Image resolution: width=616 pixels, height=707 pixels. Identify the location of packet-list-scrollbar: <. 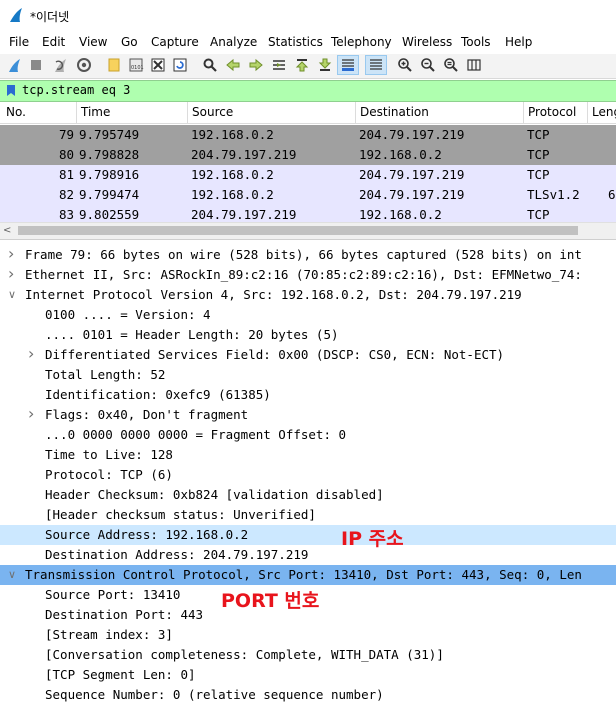
(308, 230).